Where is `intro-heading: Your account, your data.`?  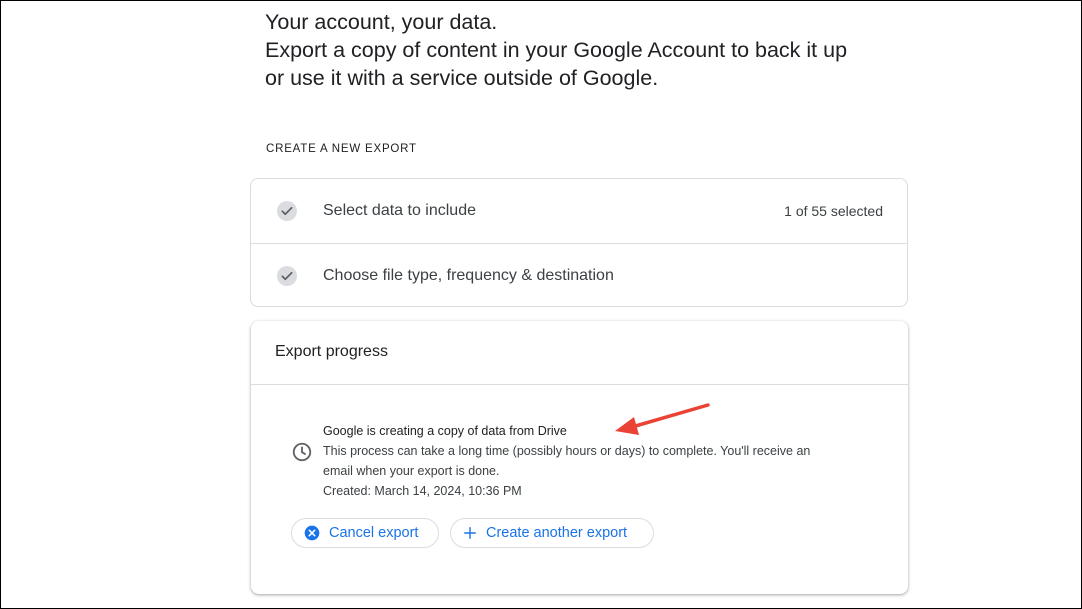
intro-heading: Your account, your data. is located at coordinates (381, 22).